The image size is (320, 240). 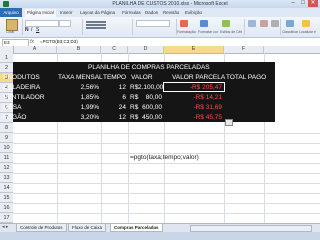 What do you see at coordinates (79, 49) in the screenshot?
I see `column-header-b: B` at bounding box center [79, 49].